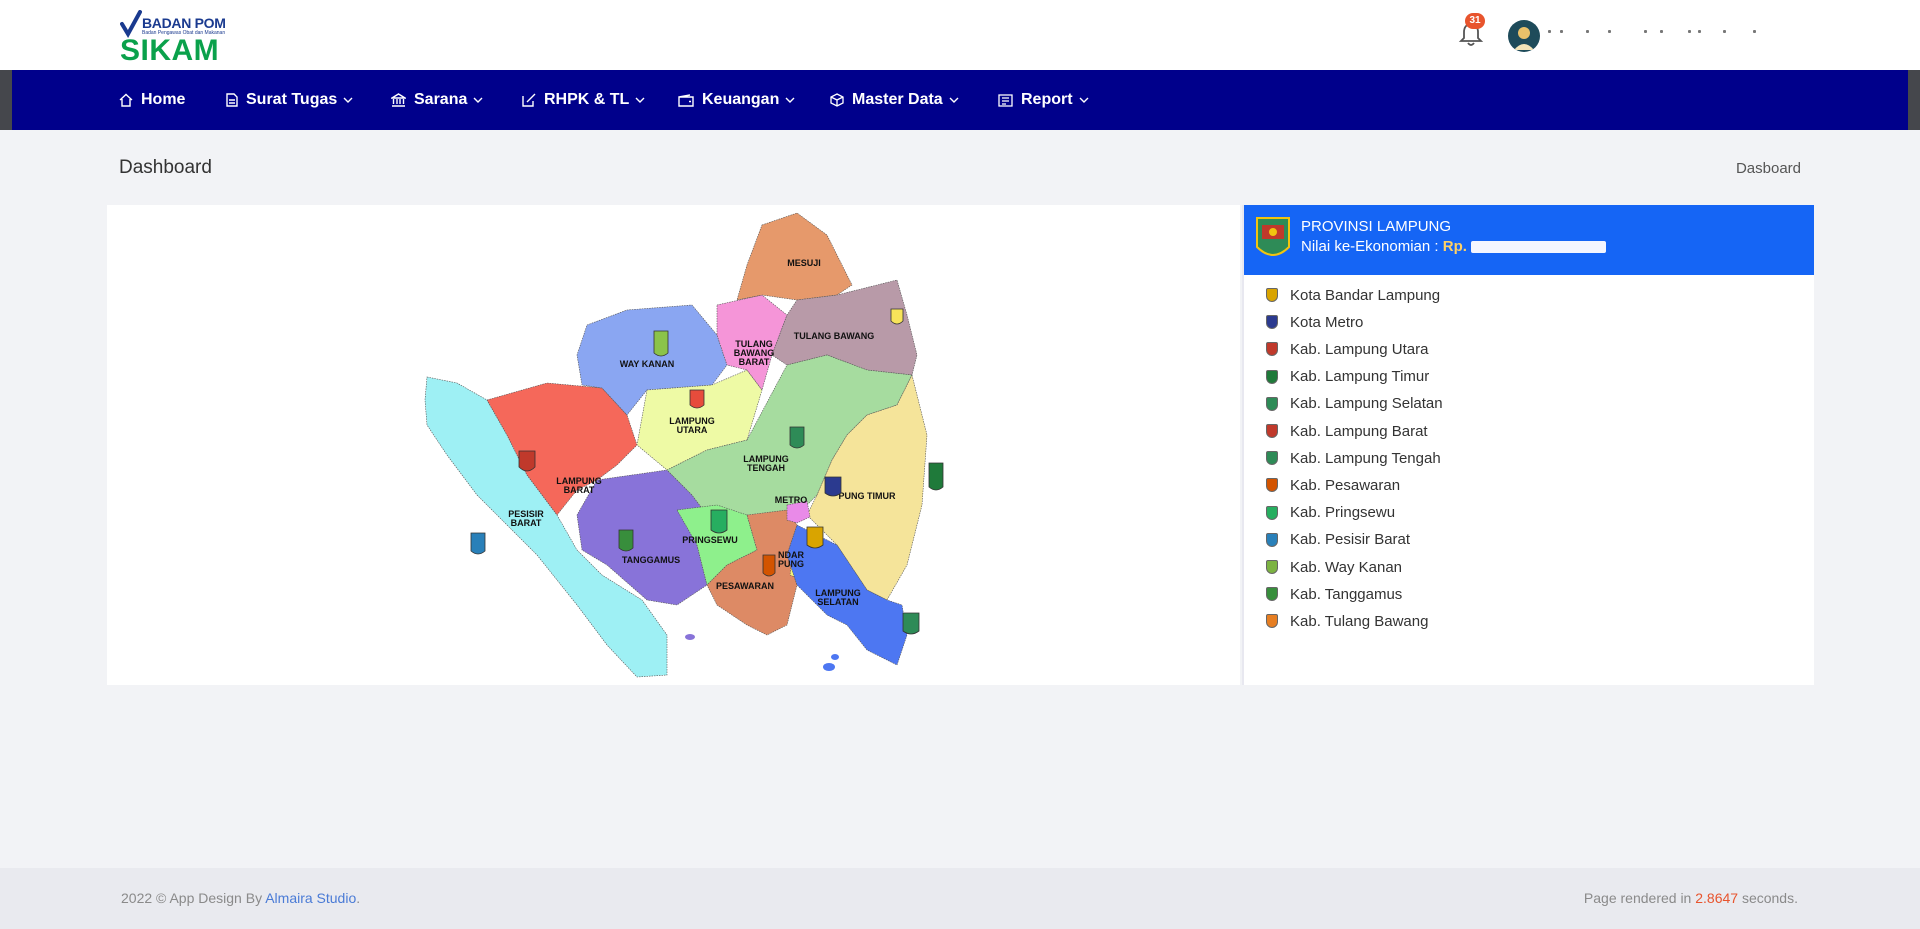 This screenshot has height=929, width=1920. I want to click on district-item: Kab. Lampung Tengah, so click(1353, 458).